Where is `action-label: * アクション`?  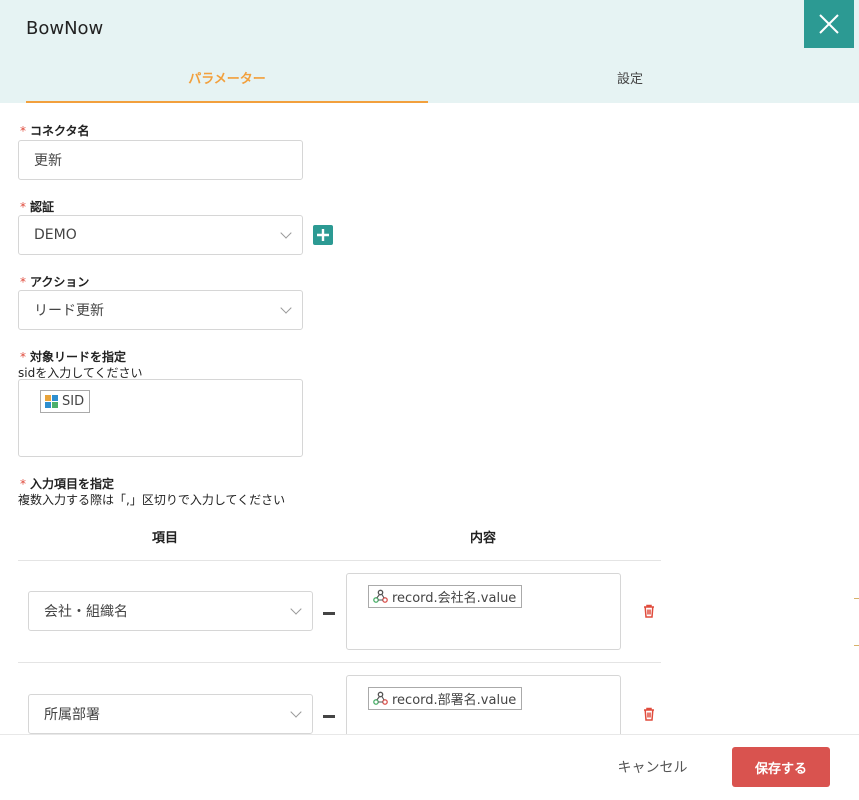 action-label: * アクション is located at coordinates (54, 281).